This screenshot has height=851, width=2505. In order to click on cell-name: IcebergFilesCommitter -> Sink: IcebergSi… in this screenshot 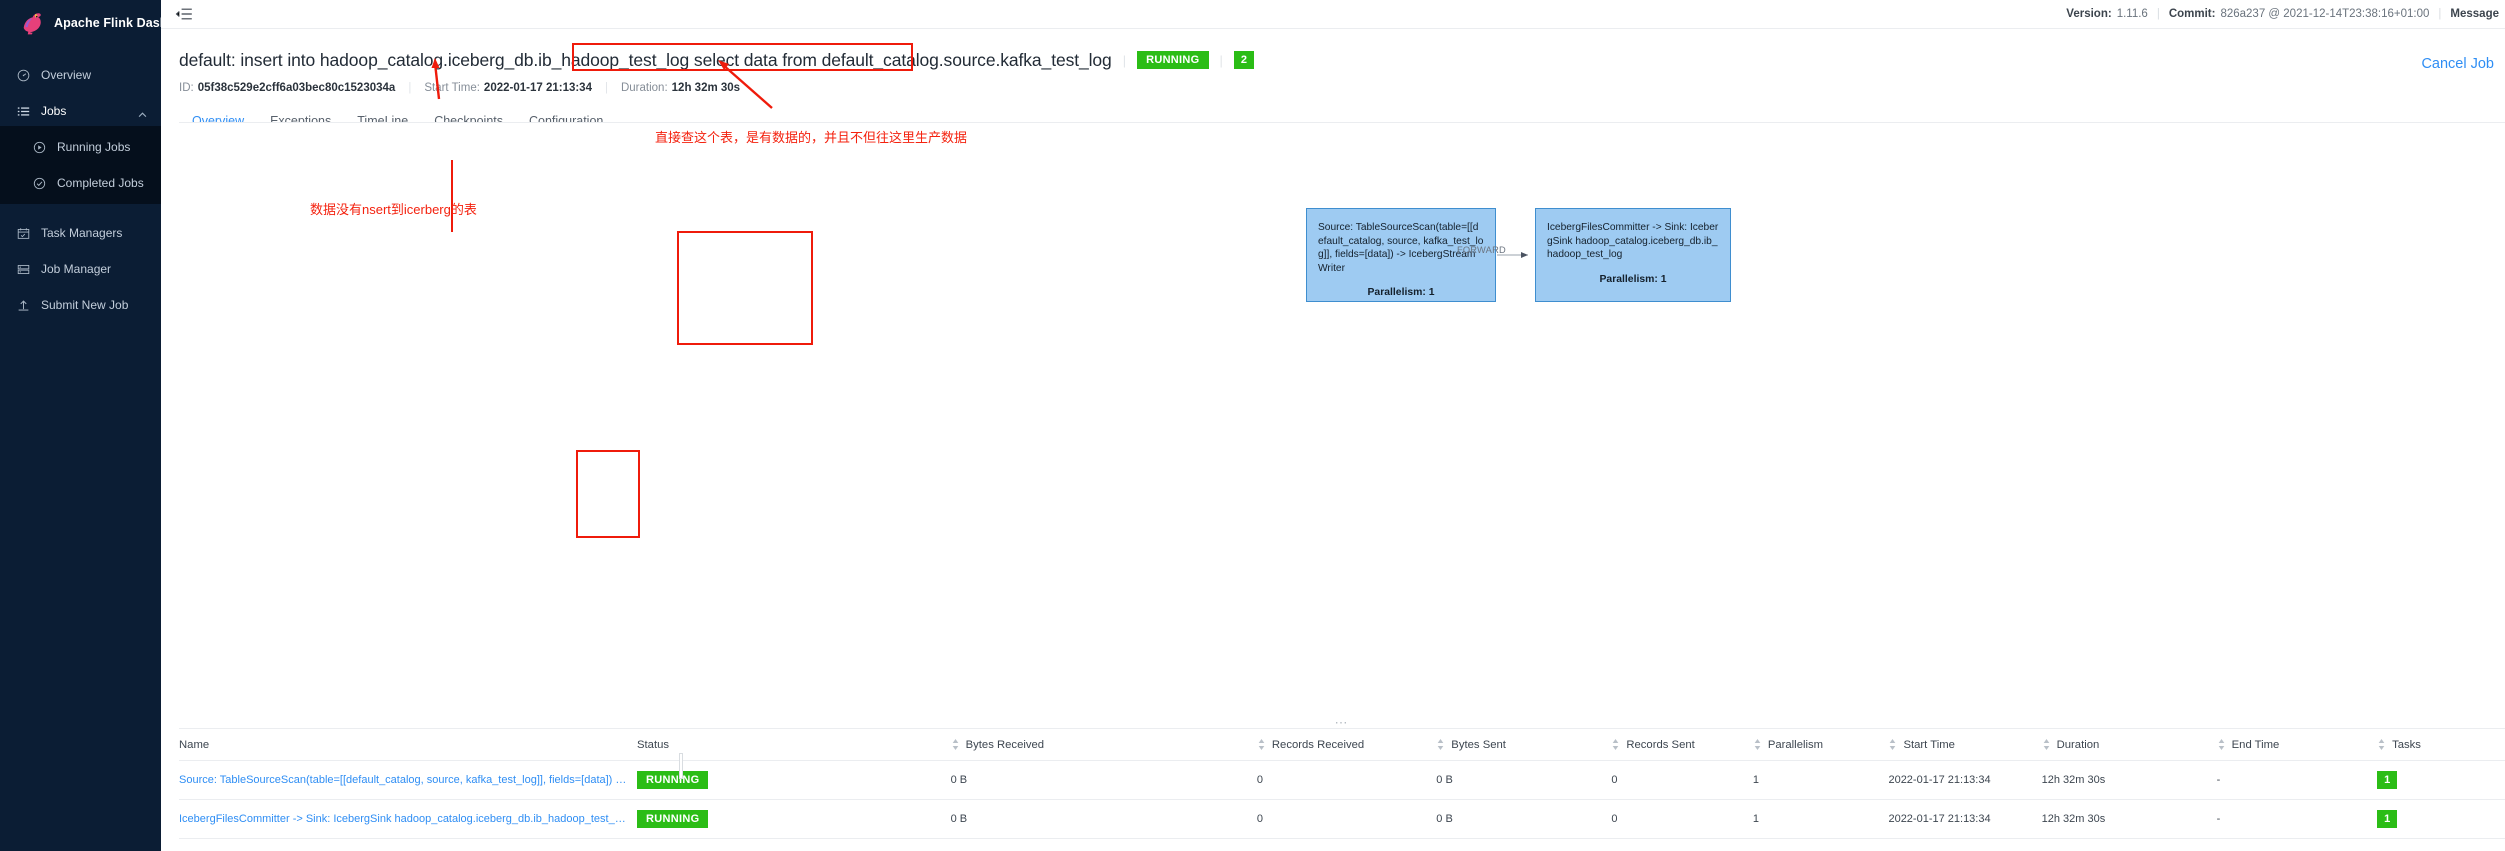, I will do `click(408, 819)`.